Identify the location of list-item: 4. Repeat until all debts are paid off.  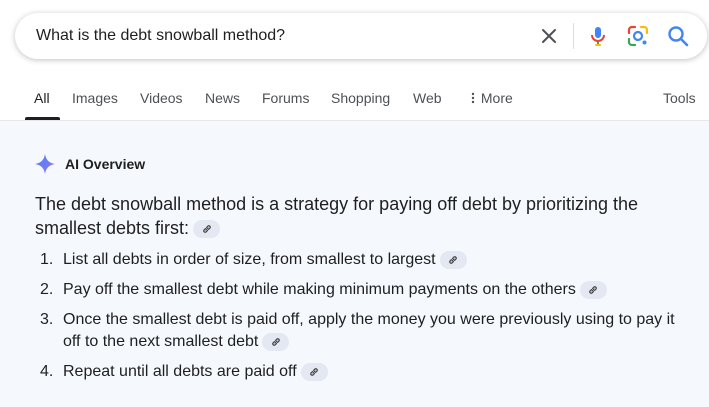
(355, 372).